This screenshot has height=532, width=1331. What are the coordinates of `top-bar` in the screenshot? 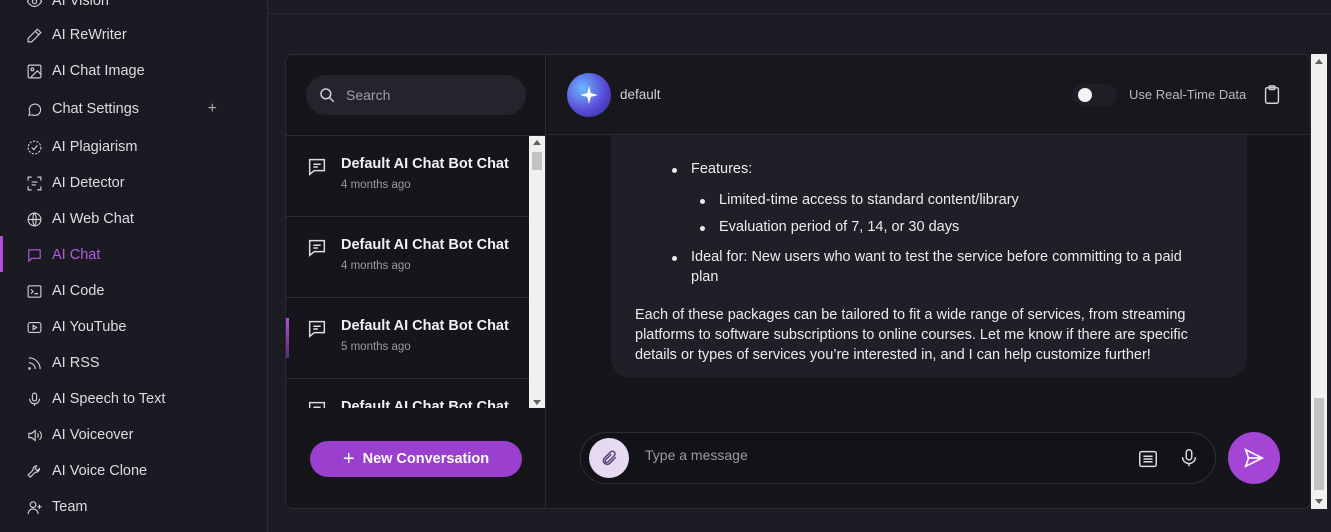 It's located at (799, 7).